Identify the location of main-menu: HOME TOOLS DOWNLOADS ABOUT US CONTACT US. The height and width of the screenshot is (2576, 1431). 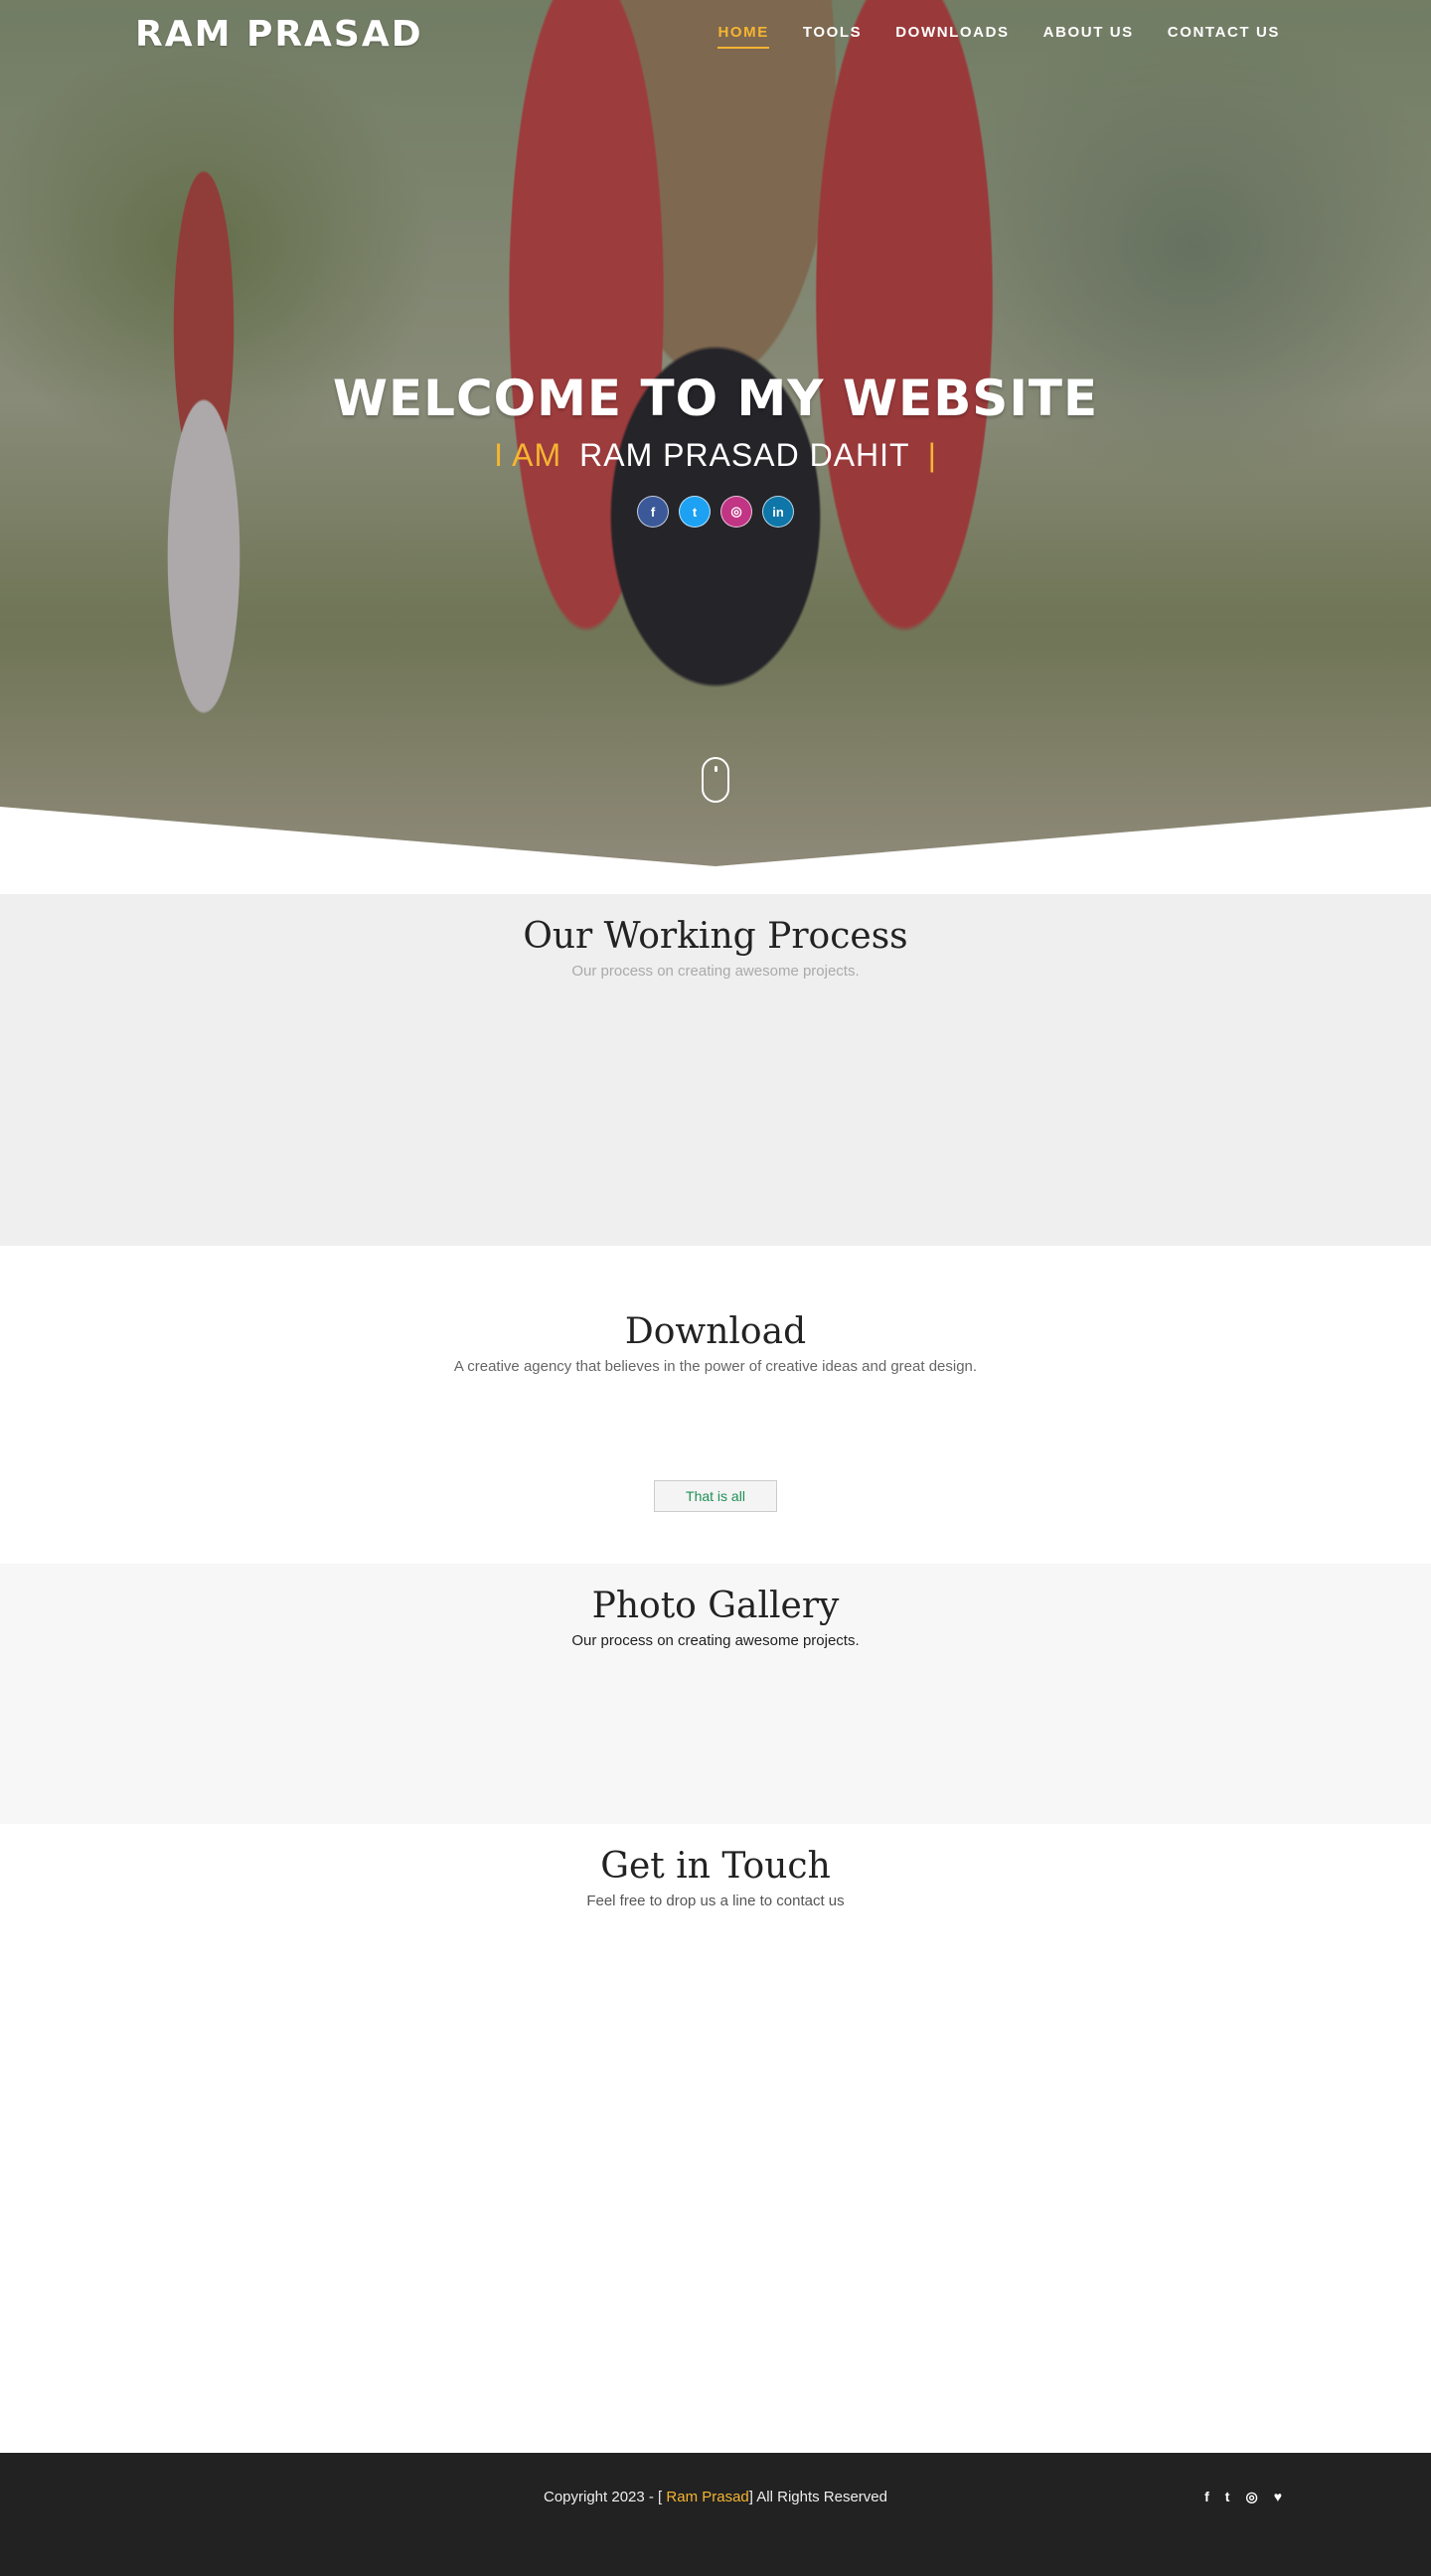
(998, 37).